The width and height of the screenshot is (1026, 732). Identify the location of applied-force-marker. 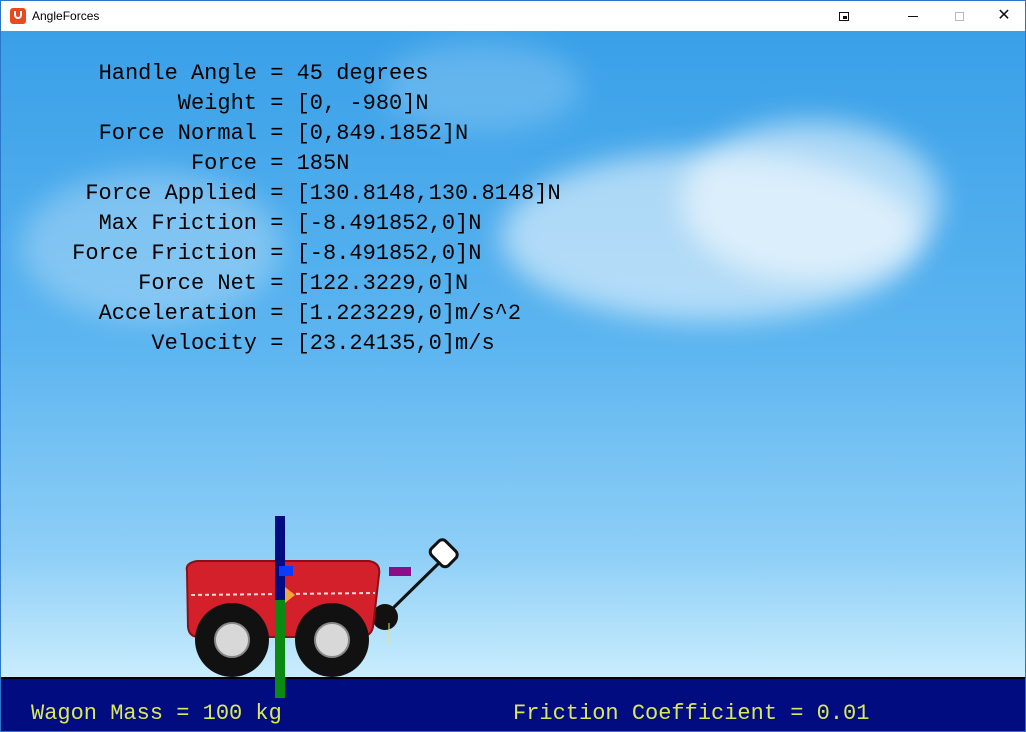
(400, 571).